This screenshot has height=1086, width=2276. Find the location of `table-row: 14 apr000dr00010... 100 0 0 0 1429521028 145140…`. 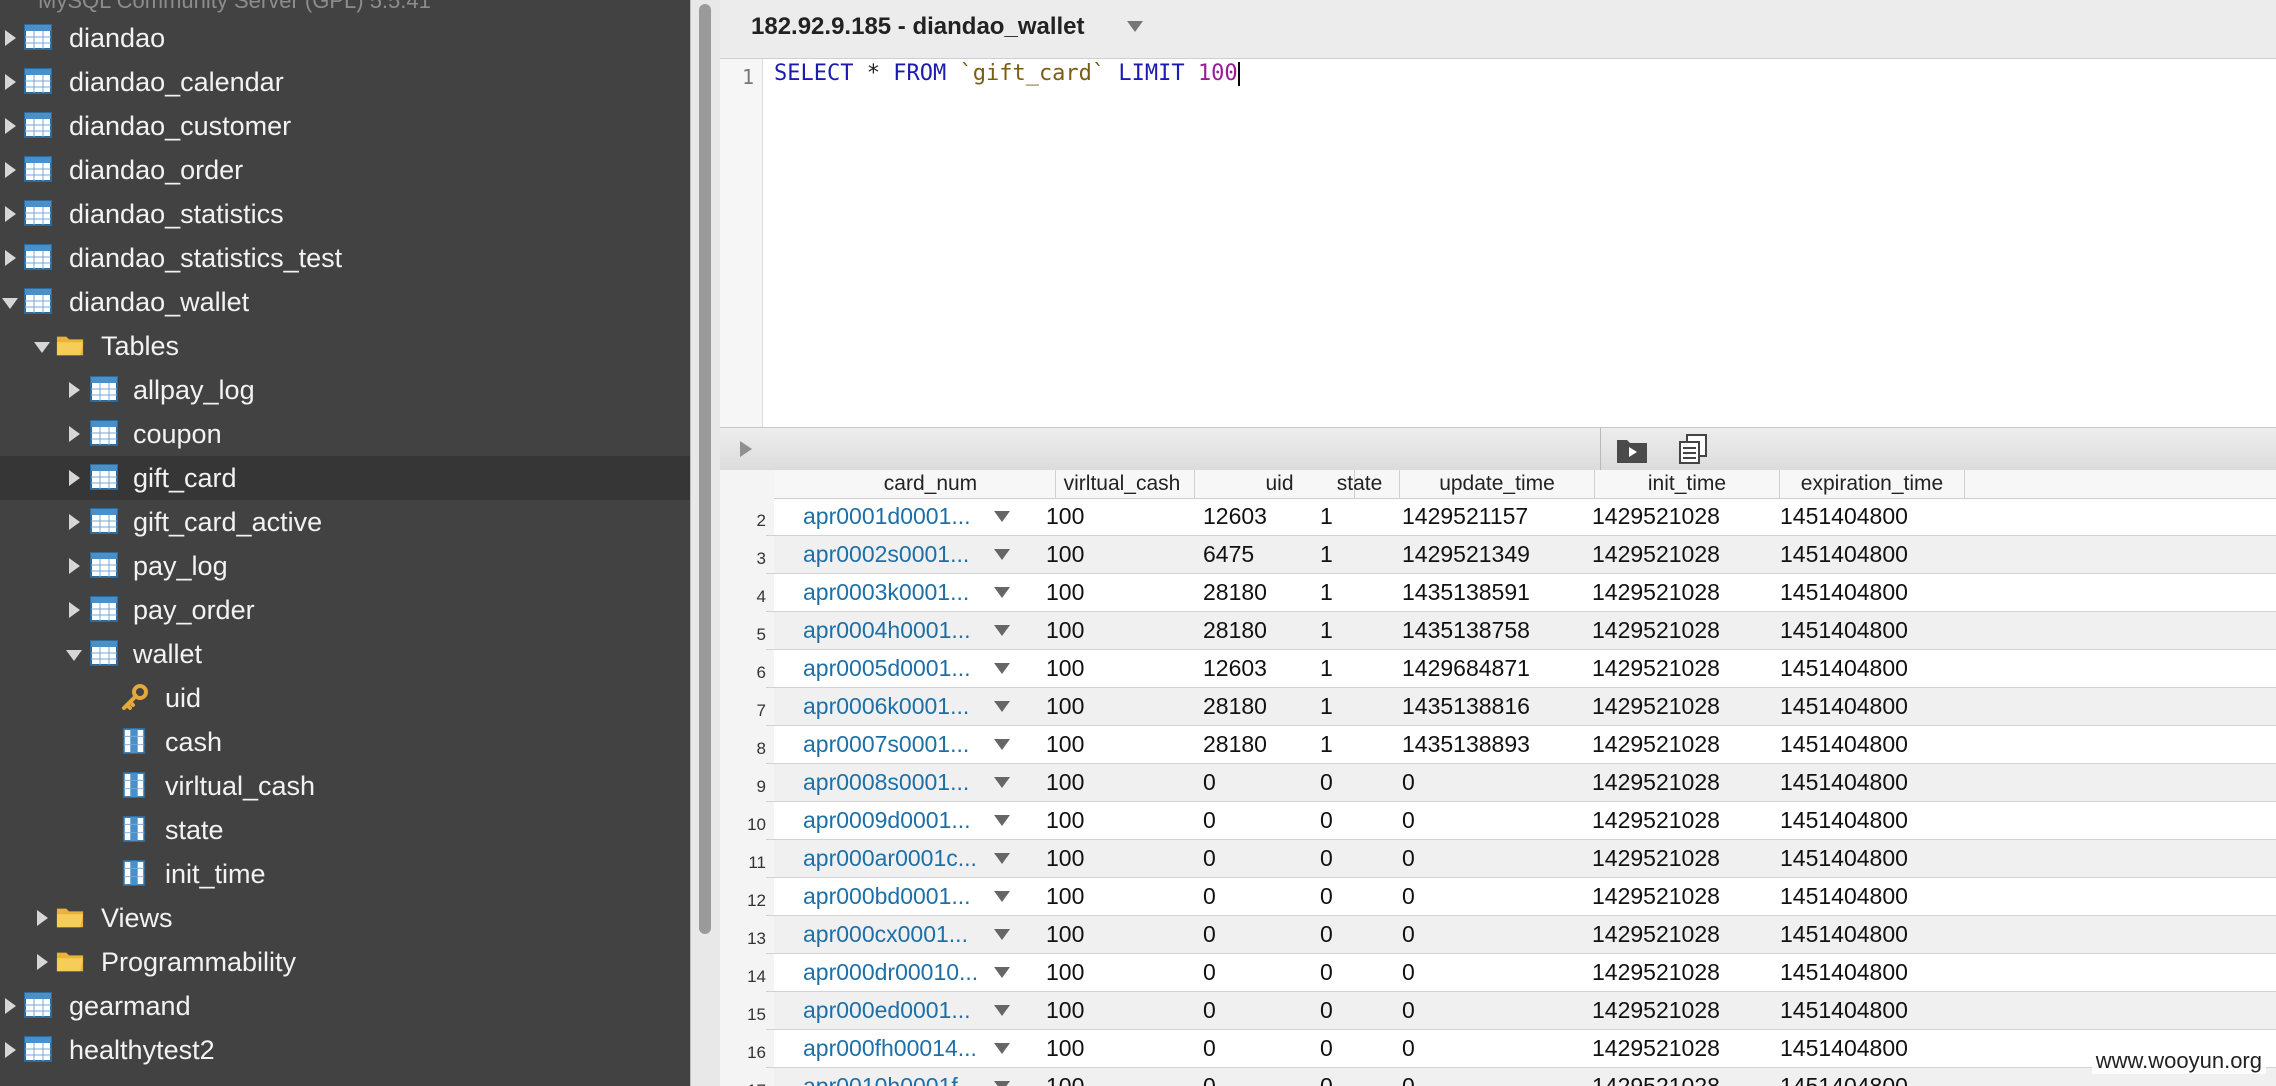

table-row: 14 apr000dr00010... 100 0 0 0 1429521028 145140… is located at coordinates (1498, 973).